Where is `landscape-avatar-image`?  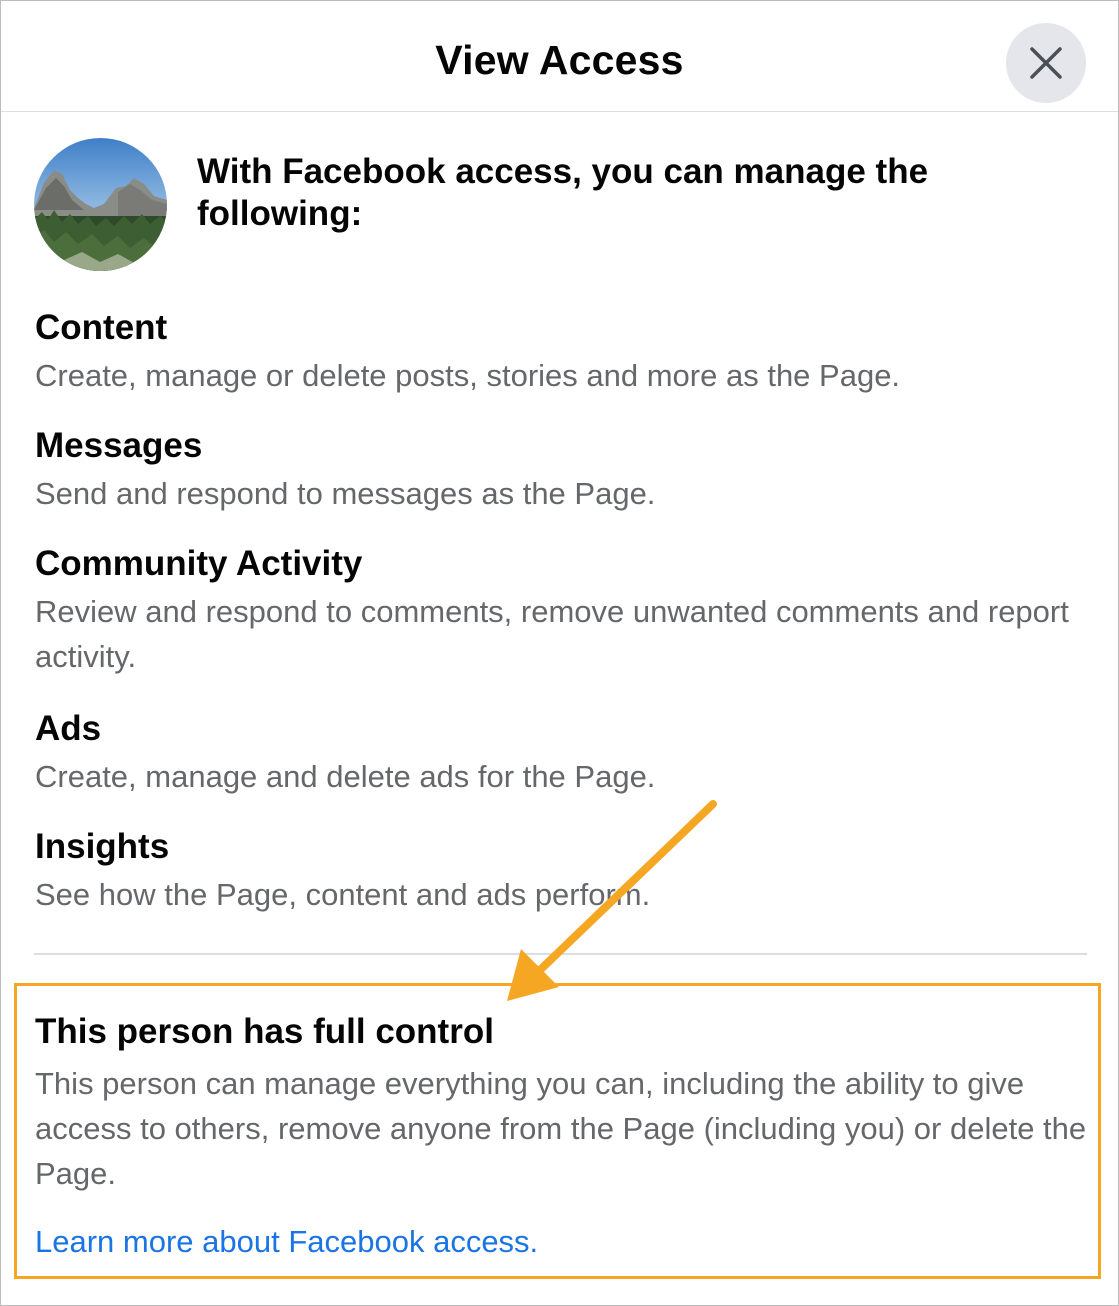
landscape-avatar-image is located at coordinates (100, 204).